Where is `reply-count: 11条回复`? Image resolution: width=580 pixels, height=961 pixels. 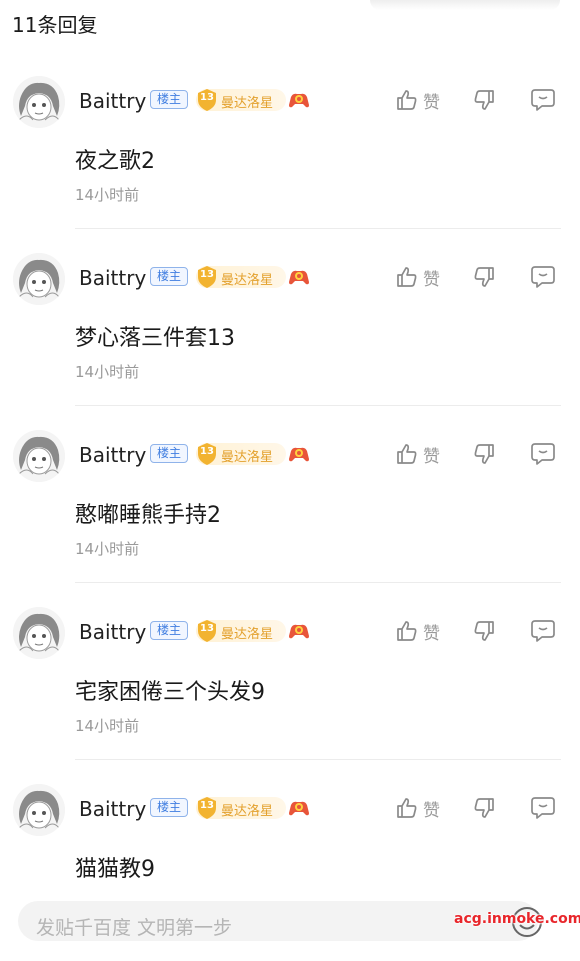
reply-count: 11条回复 is located at coordinates (55, 25).